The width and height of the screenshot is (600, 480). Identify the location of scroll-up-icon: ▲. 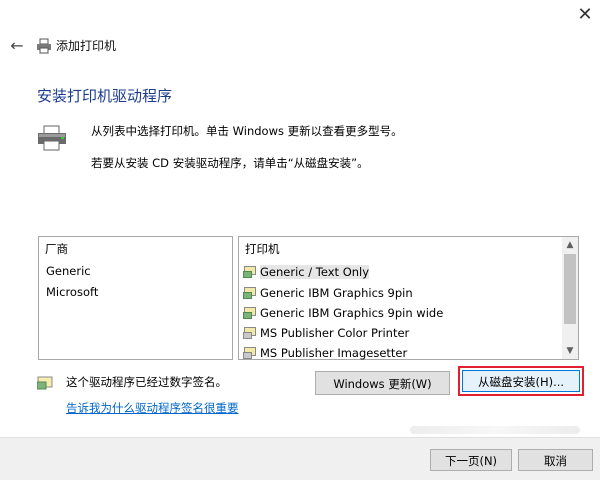
(570, 245).